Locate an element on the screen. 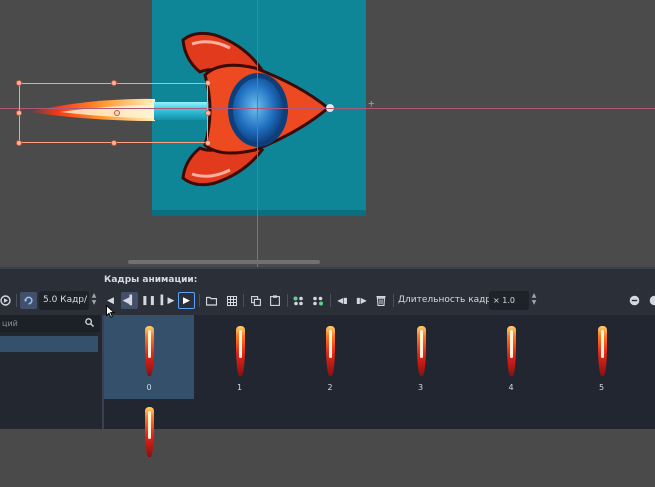 The width and height of the screenshot is (655, 487). vertical-guide is located at coordinates (257, 133).